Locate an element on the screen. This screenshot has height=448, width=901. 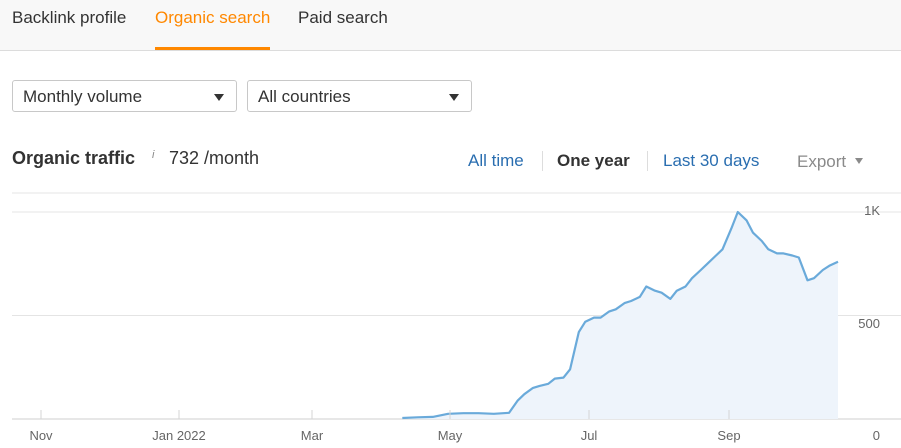
x-tick-label: Sep is located at coordinates (728, 435).